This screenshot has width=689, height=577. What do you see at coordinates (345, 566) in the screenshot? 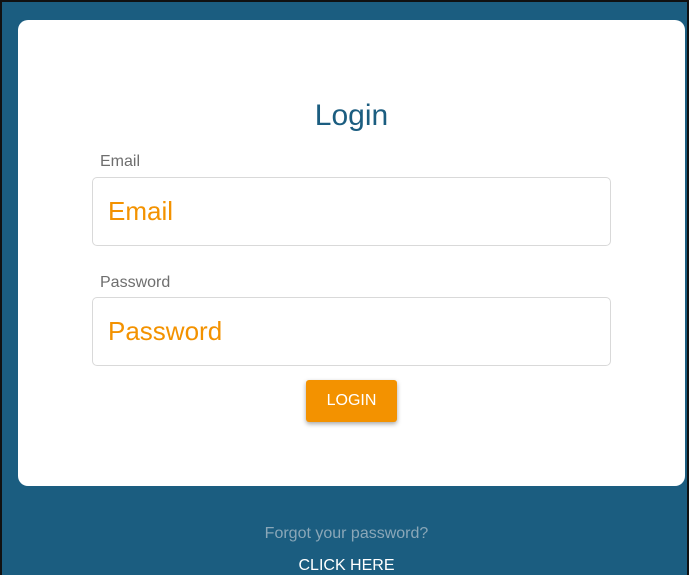
I see `click-here-link: CLICK HERE` at bounding box center [345, 566].